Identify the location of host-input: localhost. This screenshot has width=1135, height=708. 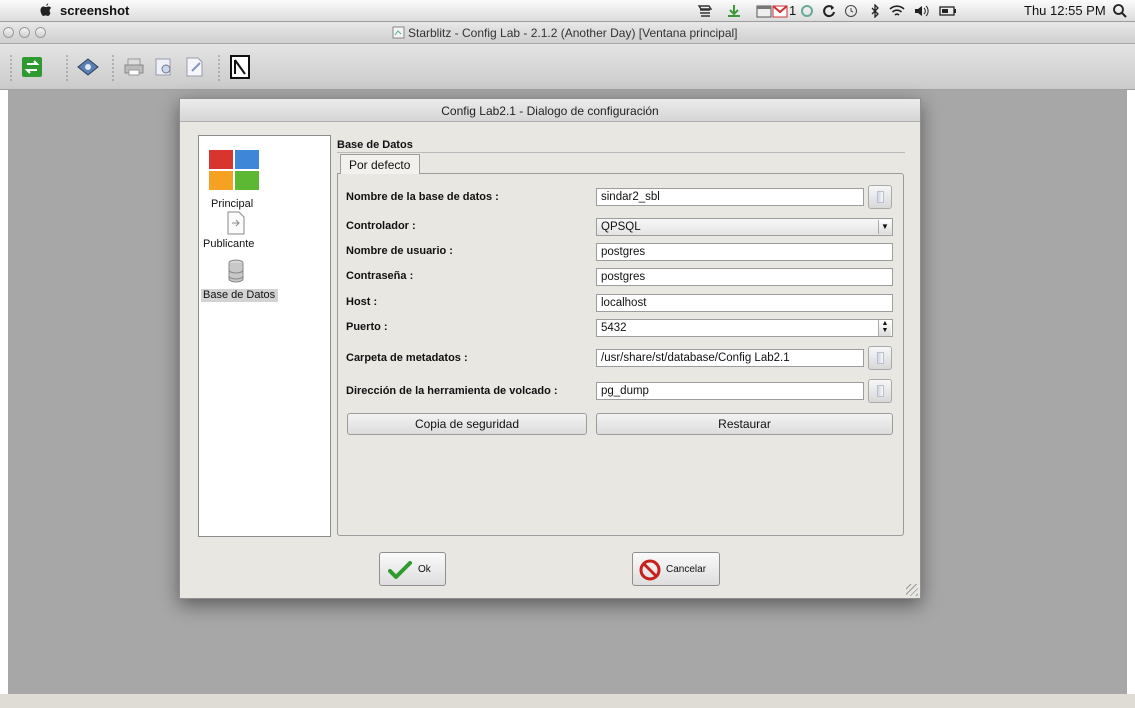
(744, 303).